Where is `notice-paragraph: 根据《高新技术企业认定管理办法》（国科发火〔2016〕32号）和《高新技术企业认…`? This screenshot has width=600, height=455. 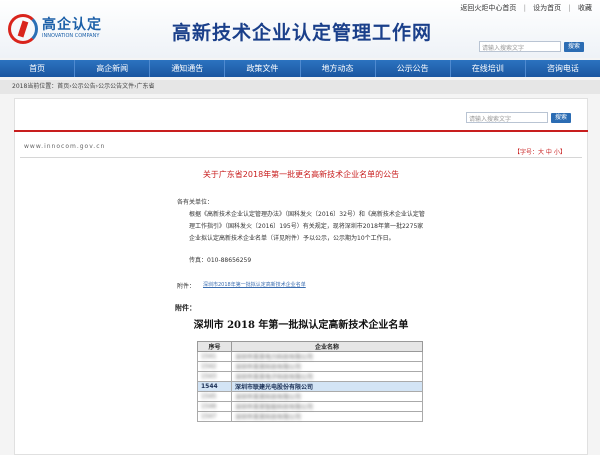
notice-paragraph: 根据《高新技术企业认定管理办法》（国科发火〔2016〕32号）和《高新技术企业认… is located at coordinates (307, 226).